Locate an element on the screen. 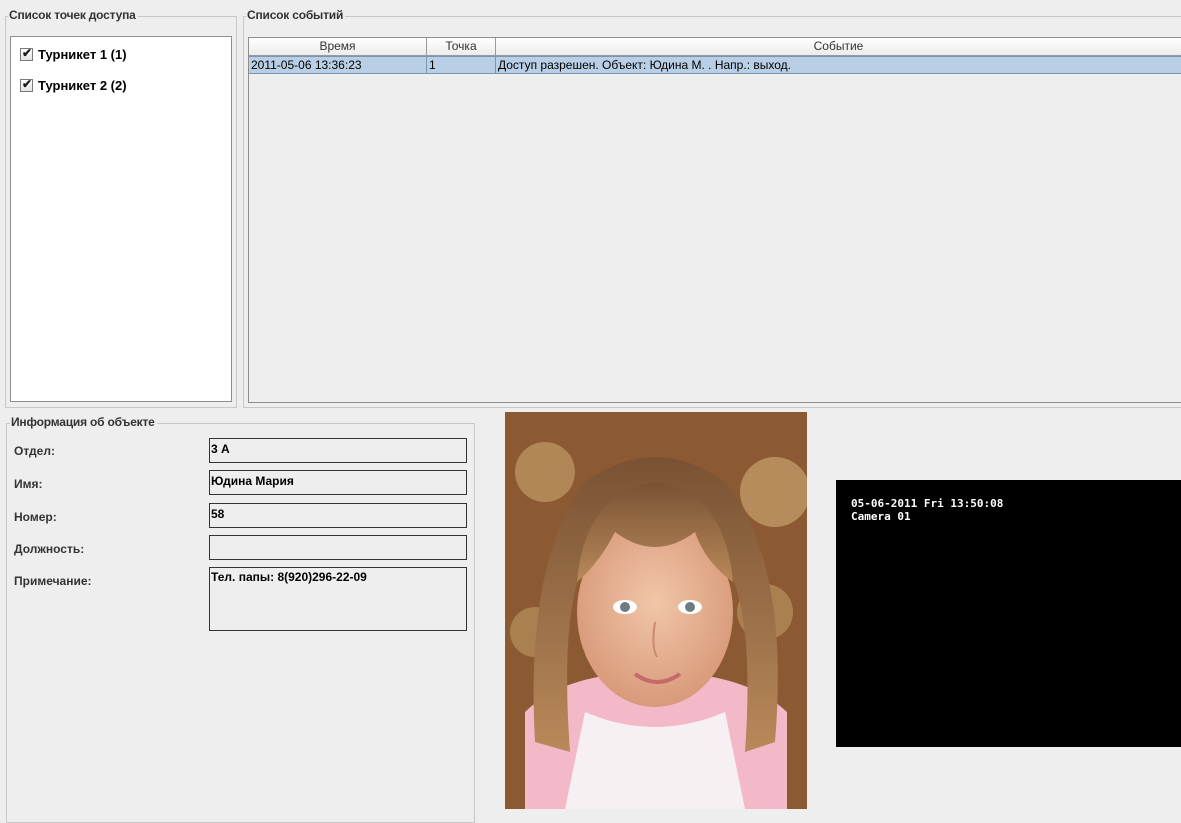 This screenshot has height=823, width=1181. object-photo is located at coordinates (656, 610).